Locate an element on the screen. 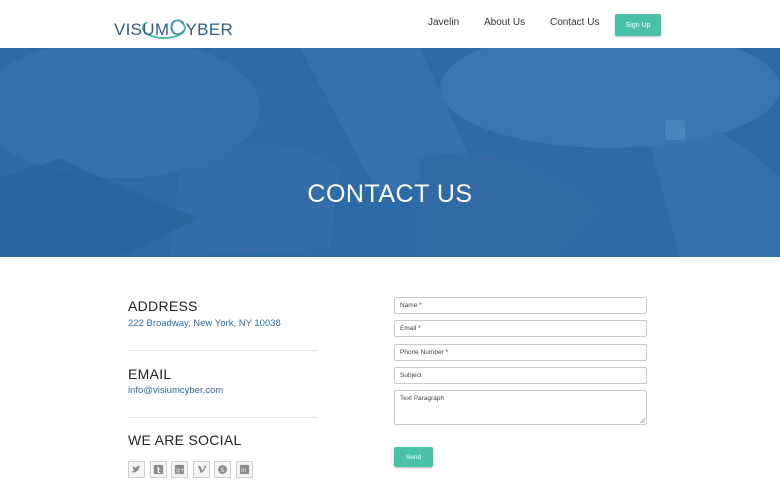  google-plus-icon: g+ is located at coordinates (179, 469).